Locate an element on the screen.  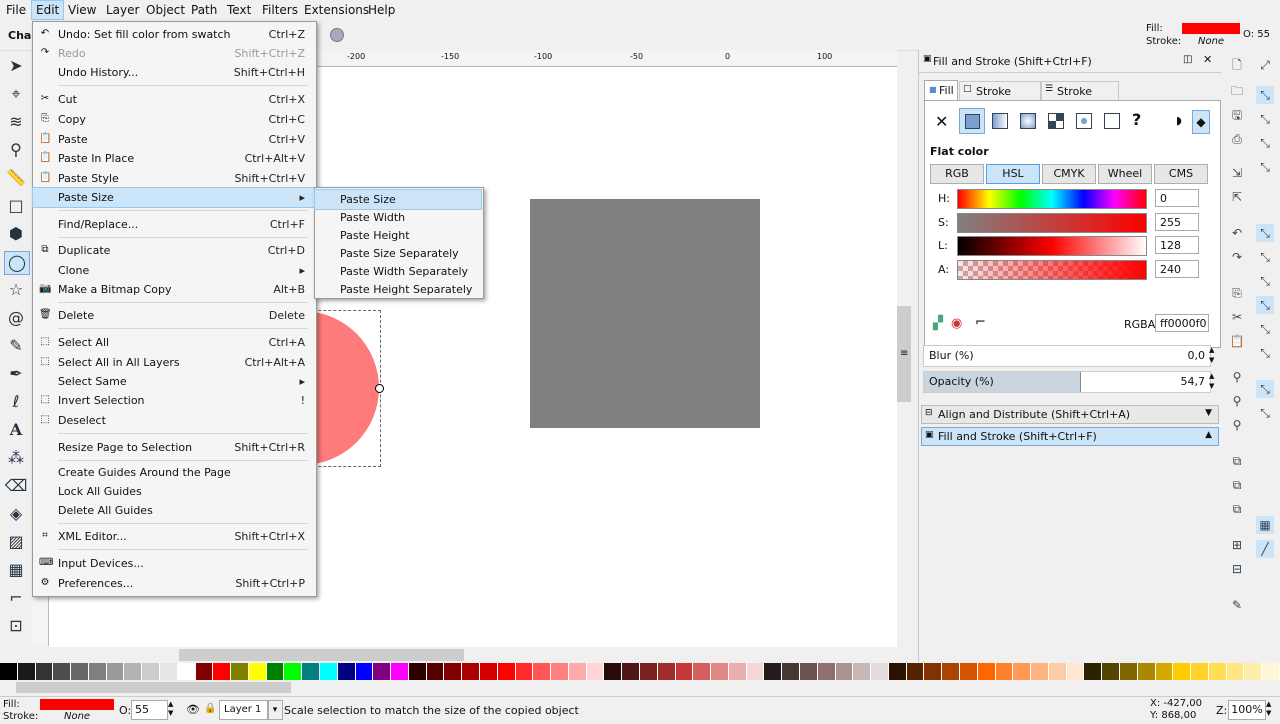
menu-edit: Edit is located at coordinates (48, 10).